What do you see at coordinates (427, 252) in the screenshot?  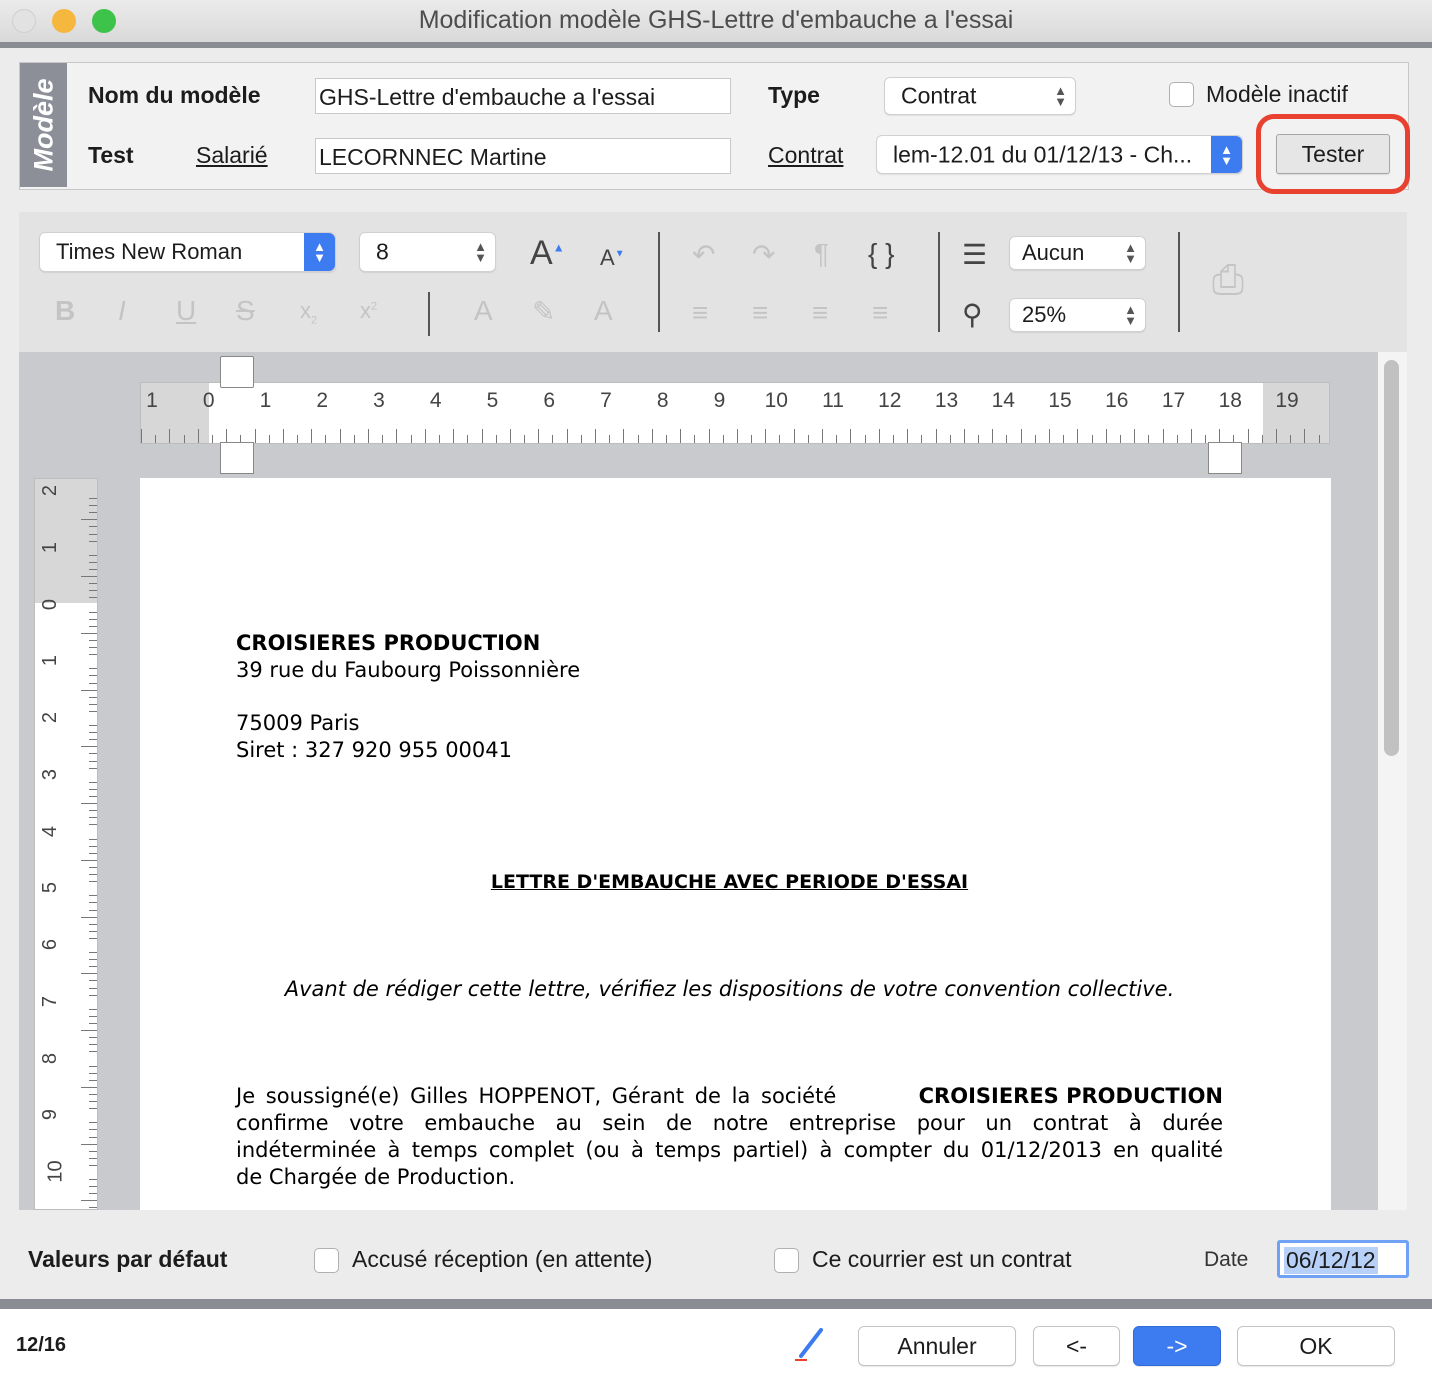 I see `font-size-select: 8 ▲ ▼` at bounding box center [427, 252].